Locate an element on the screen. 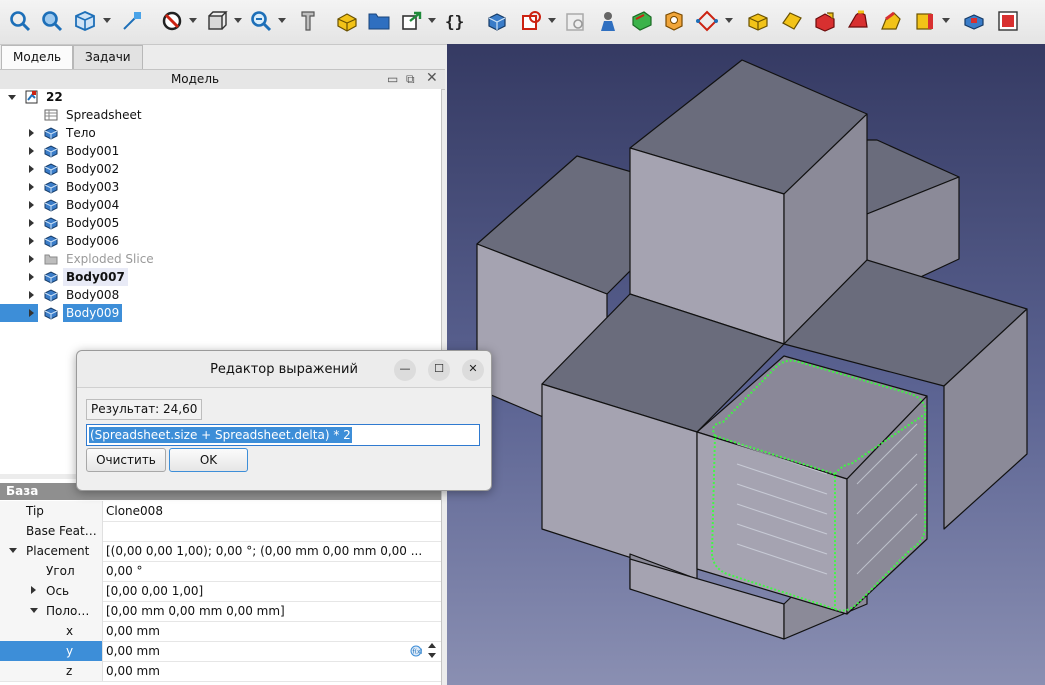 The width and height of the screenshot is (1045, 685). mirror-icon is located at coordinates (1008, 21).